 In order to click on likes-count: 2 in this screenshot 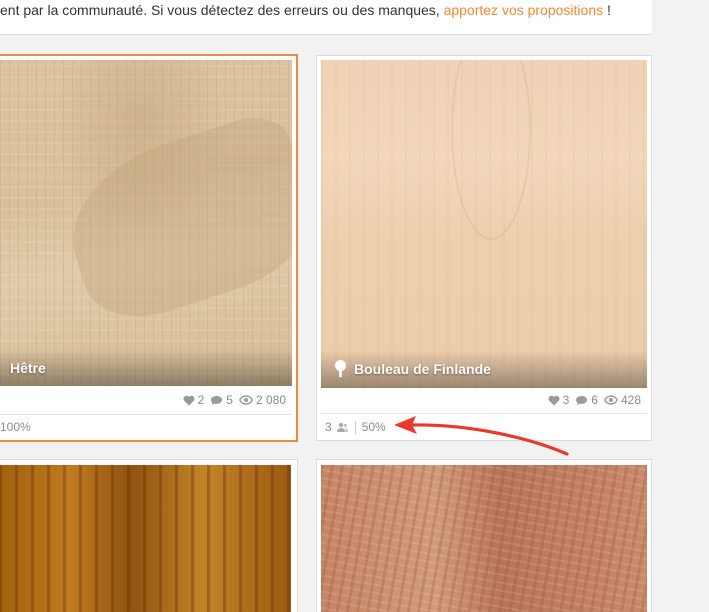, I will do `click(201, 400)`.